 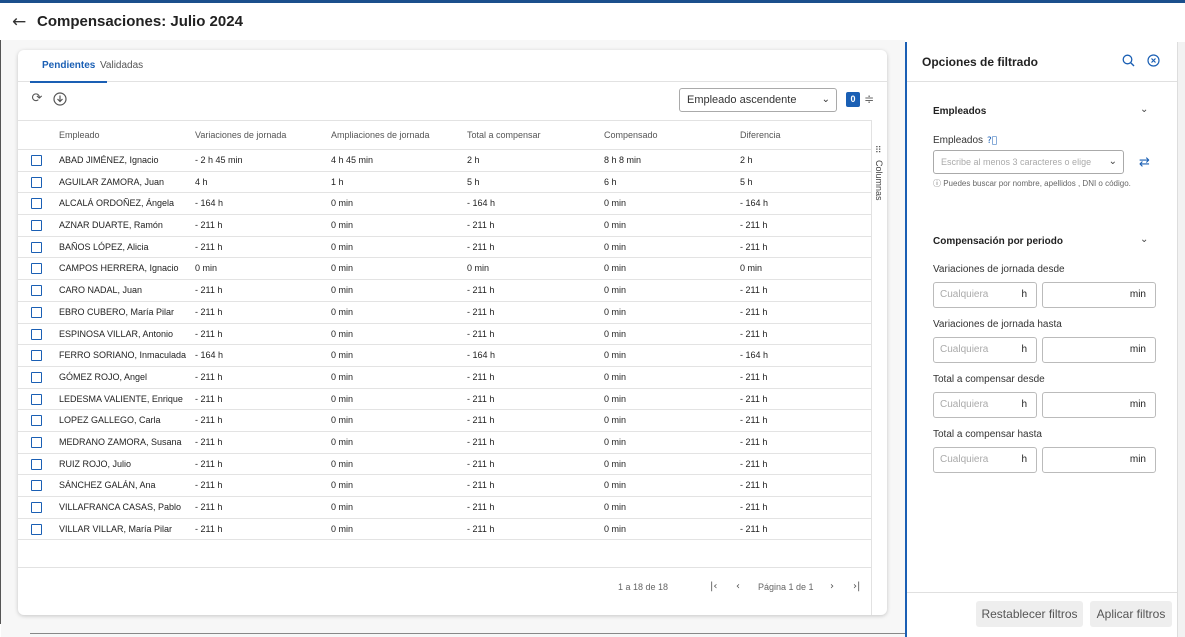 I want to click on variaciones-desde-hours-input: Cualquiera h, so click(x=985, y=295).